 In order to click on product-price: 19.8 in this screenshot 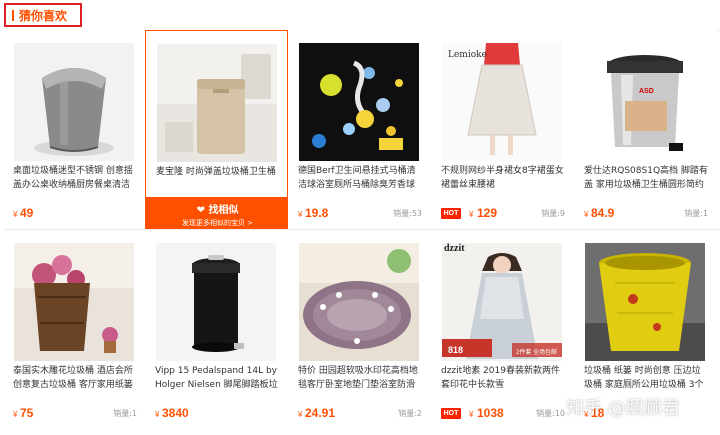, I will do `click(317, 213)`.